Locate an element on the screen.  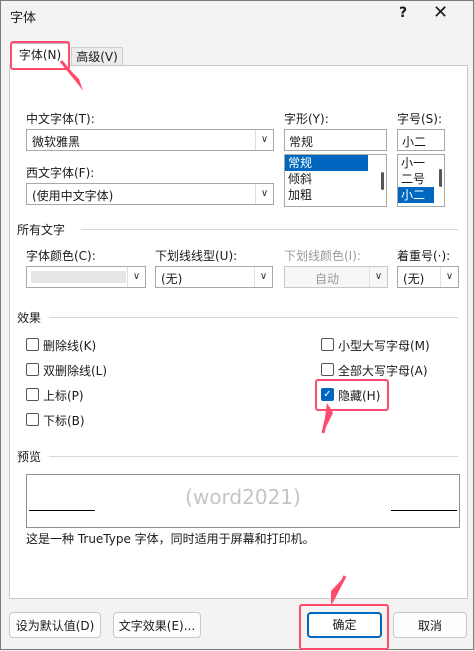
checkbox-label: 上标(P) is located at coordinates (63, 396).